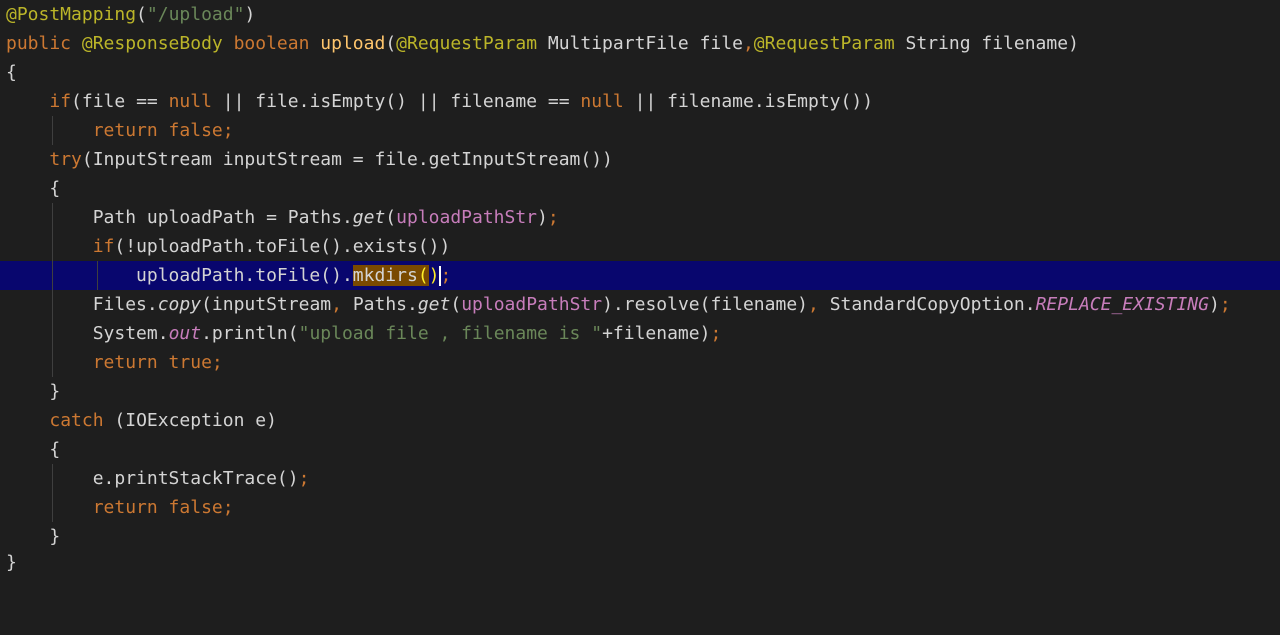 This screenshot has height=635, width=1280. What do you see at coordinates (640, 14) in the screenshot?
I see `code-line: @PostMapping("/upload")` at bounding box center [640, 14].